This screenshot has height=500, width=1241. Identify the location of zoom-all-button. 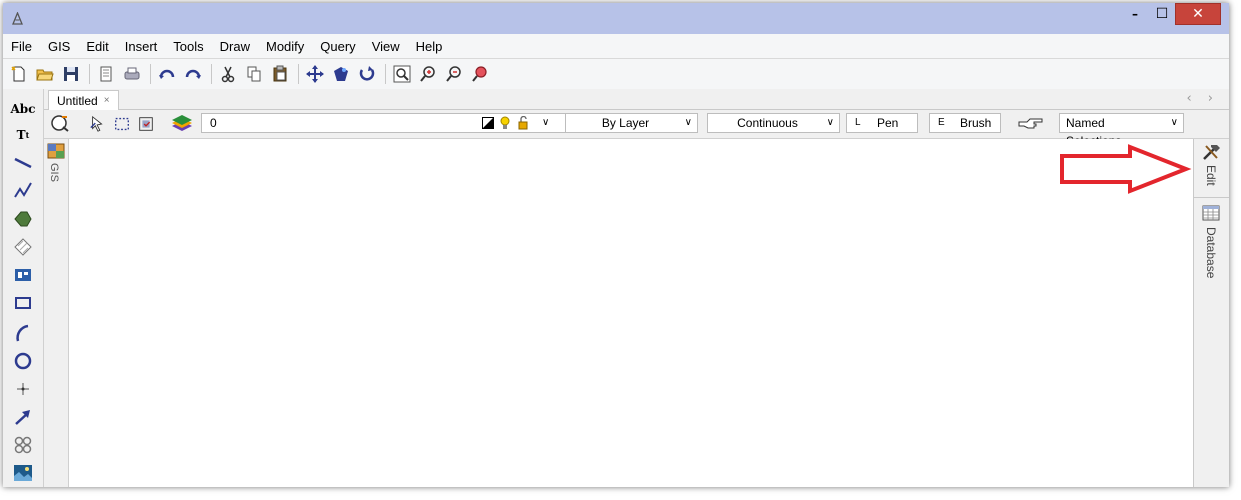
(341, 74).